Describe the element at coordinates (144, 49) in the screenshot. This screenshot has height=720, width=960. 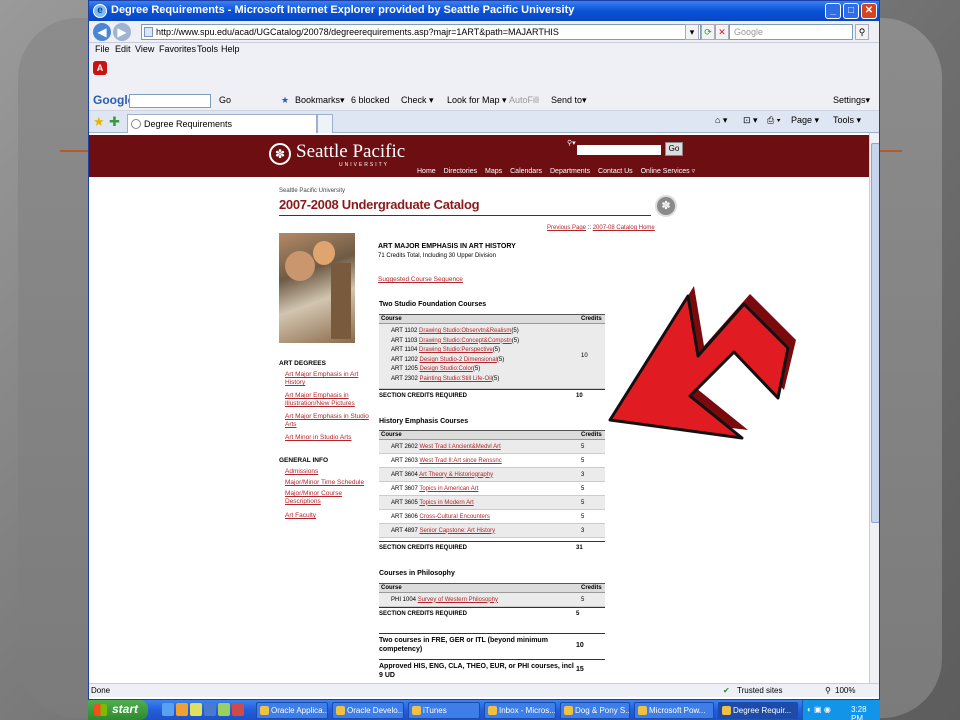
I see `menu-view: View` at that location.